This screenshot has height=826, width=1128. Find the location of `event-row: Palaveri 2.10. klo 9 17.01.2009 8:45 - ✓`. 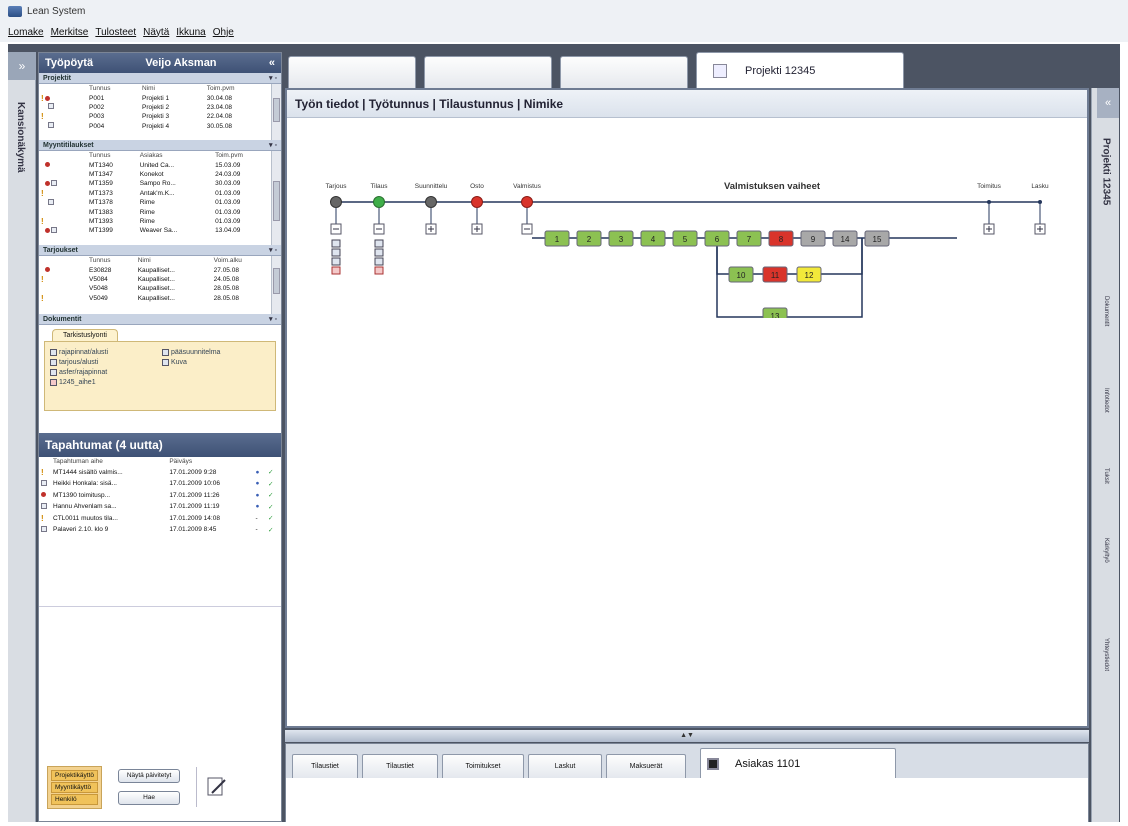

event-row: Palaveri 2.10. klo 9 17.01.2009 8:45 - ✓ is located at coordinates (160, 530).